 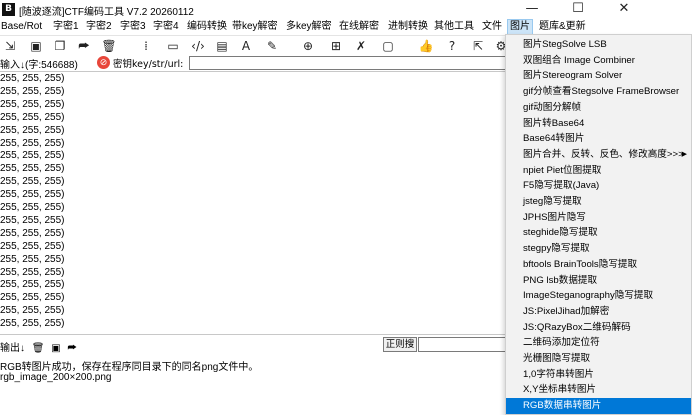 I want to click on menu-item-16: ImageSteganography隐写提取, so click(x=598, y=296).